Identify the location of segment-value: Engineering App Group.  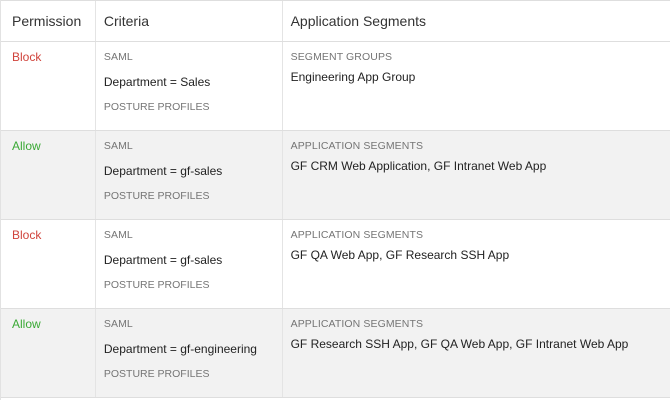
(353, 77).